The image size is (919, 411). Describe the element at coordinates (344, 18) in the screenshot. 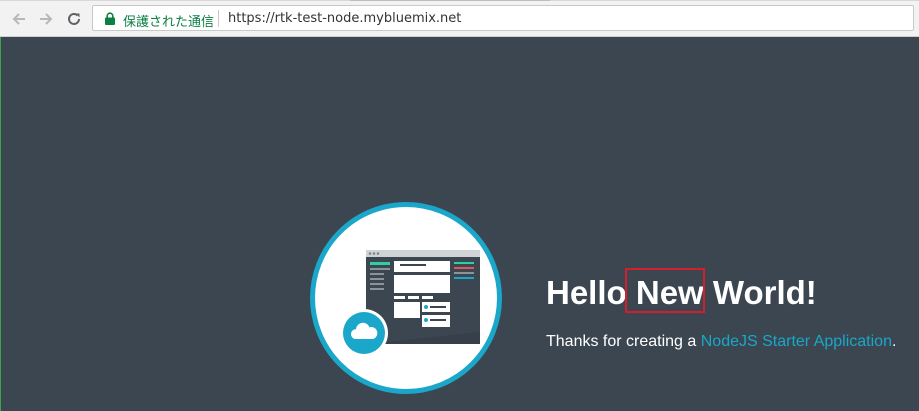

I see `url-text: https://rtk-test-node.mybluemix.net` at that location.